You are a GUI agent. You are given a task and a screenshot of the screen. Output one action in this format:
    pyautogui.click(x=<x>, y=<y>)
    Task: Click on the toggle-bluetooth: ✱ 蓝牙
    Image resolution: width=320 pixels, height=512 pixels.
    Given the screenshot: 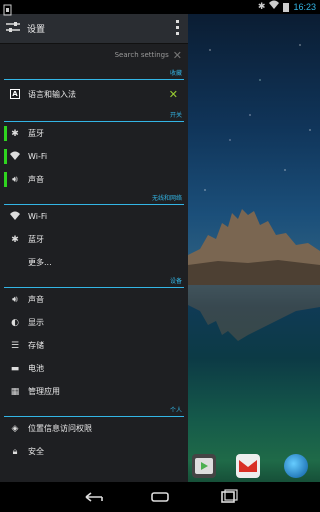 What is the action you would take?
    pyautogui.click(x=94, y=133)
    